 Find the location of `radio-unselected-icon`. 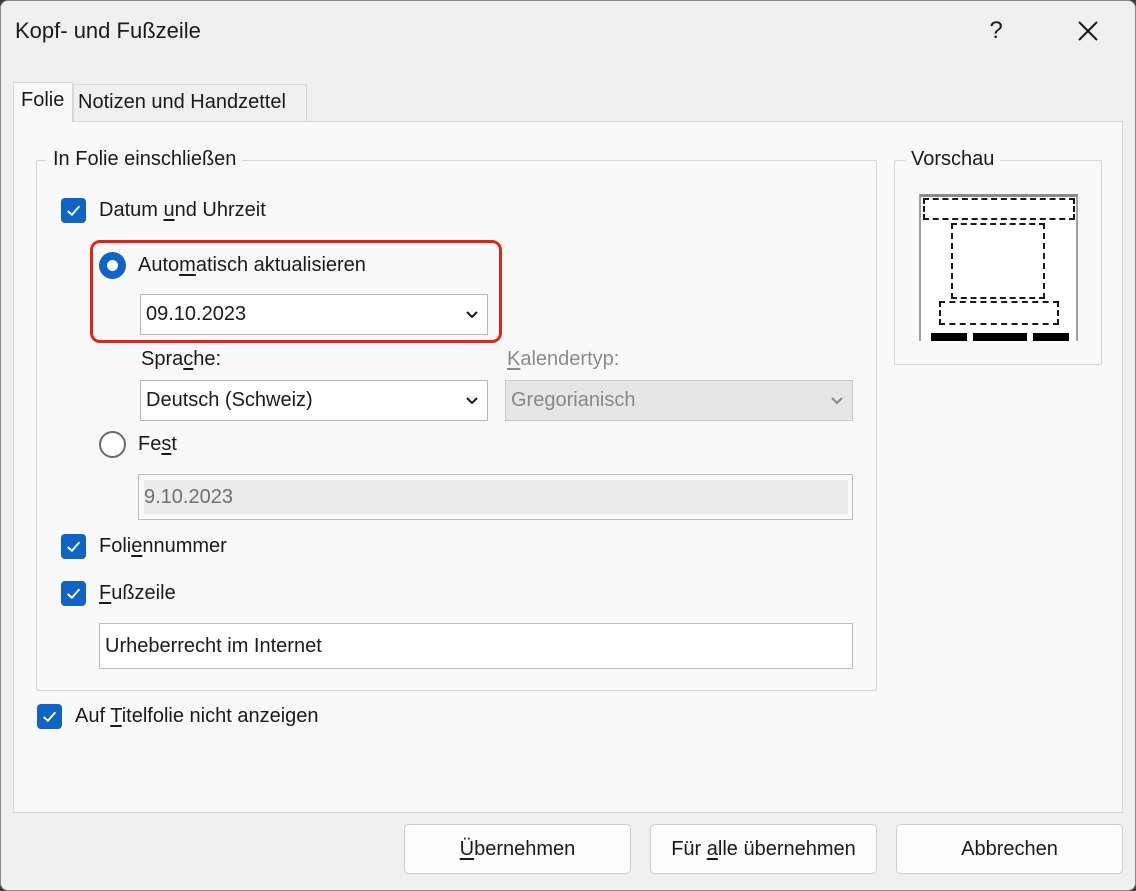

radio-unselected-icon is located at coordinates (112, 444).